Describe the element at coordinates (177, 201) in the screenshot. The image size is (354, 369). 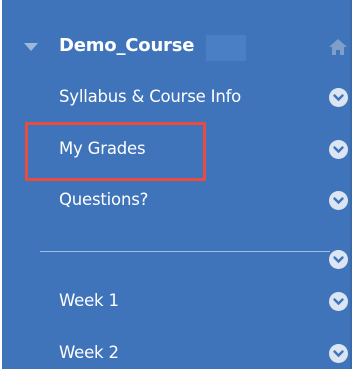
I see `menu-item-questions: Questions?` at that location.